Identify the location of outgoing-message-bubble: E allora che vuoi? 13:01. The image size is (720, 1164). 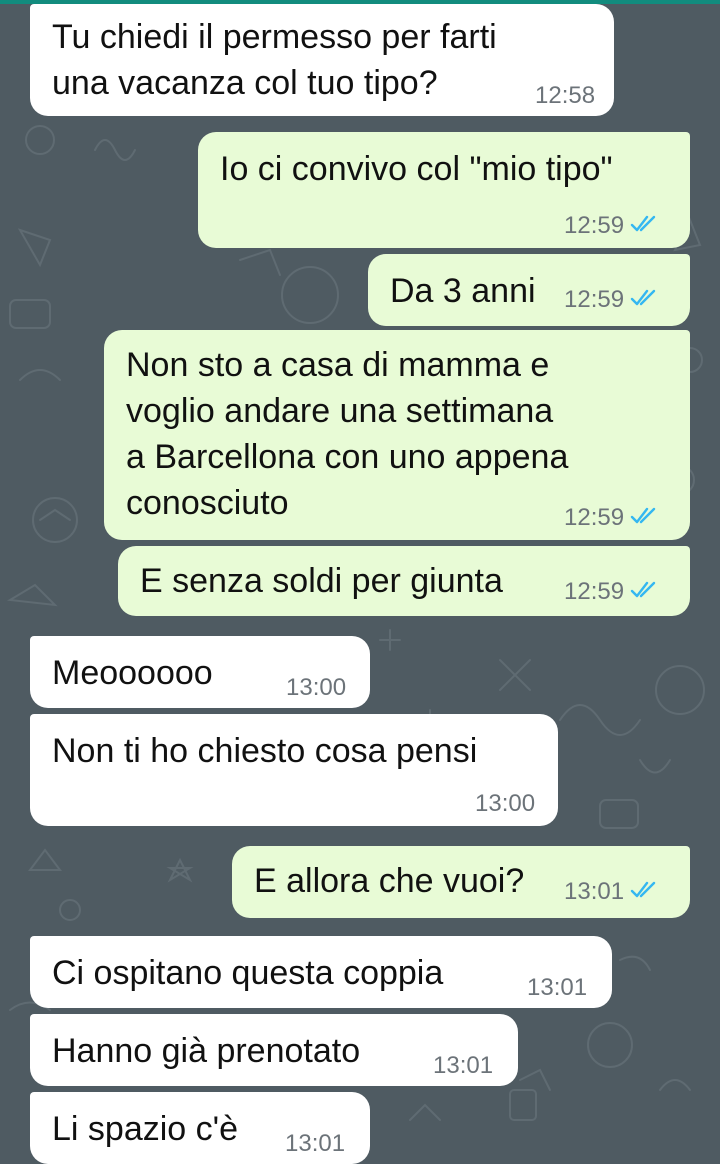
(461, 882).